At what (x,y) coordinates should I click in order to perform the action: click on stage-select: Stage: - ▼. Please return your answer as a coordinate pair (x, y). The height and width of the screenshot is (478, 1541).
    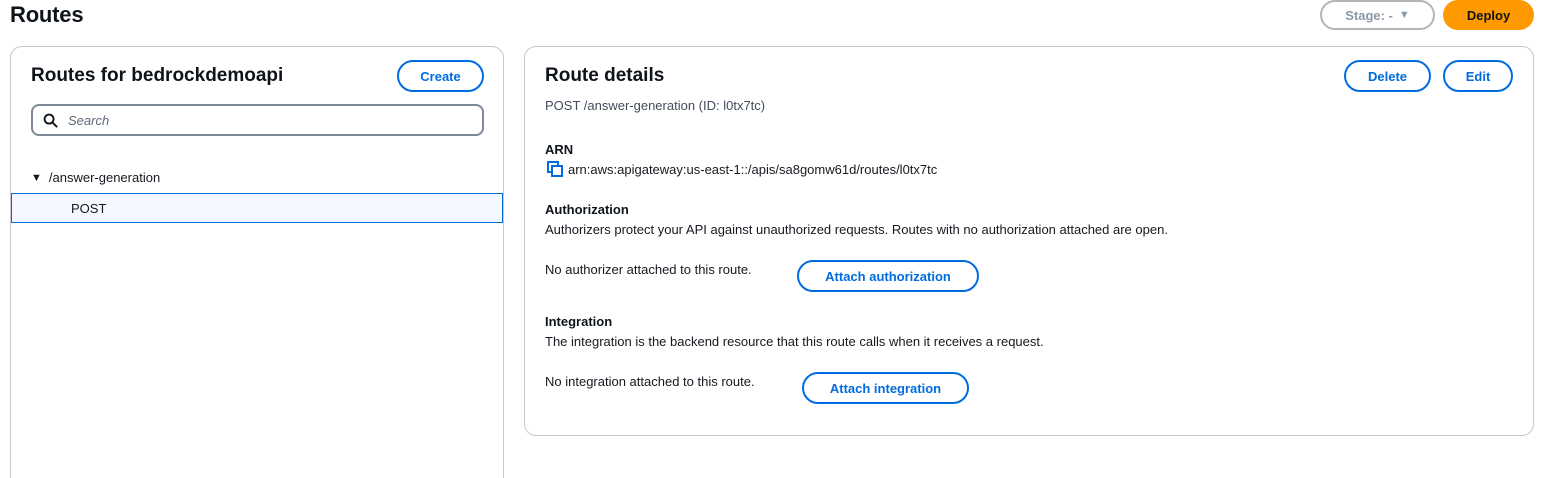
    Looking at the image, I should click on (1377, 15).